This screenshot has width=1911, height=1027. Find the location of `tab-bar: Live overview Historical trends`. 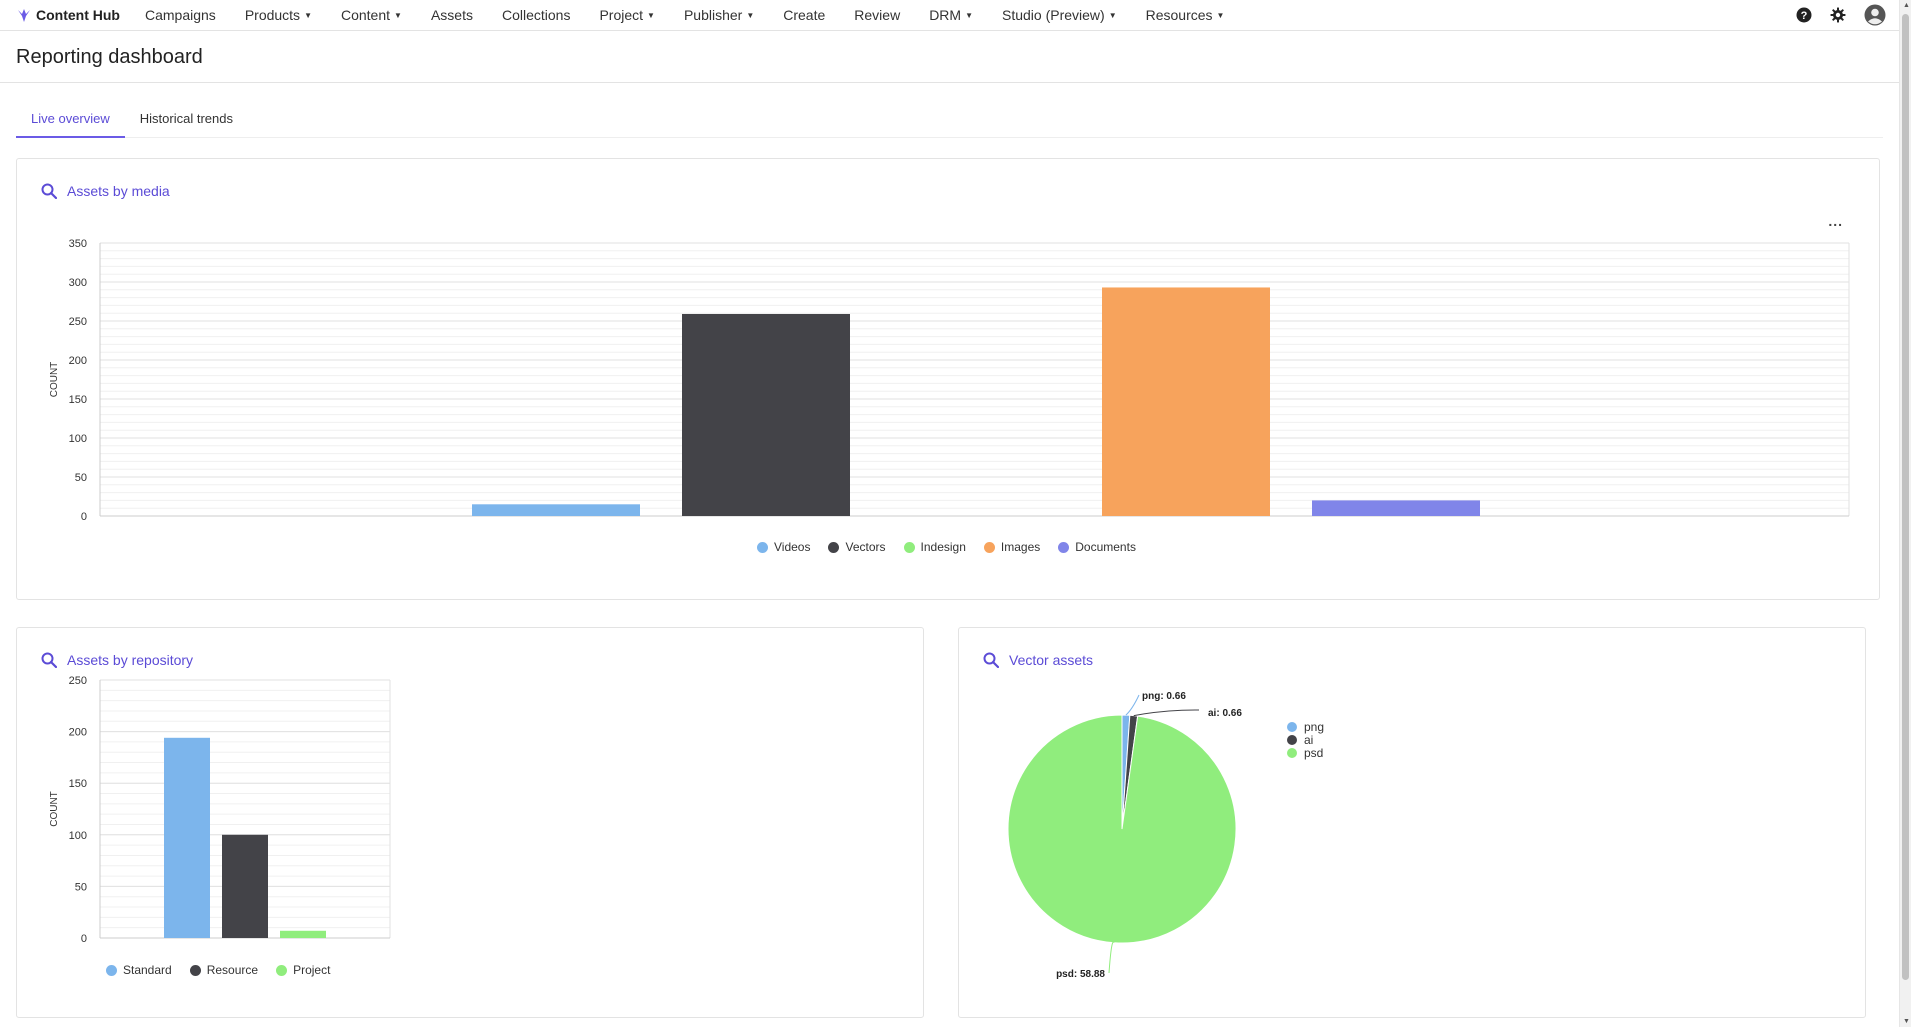

tab-bar: Live overview Historical trends is located at coordinates (949, 119).